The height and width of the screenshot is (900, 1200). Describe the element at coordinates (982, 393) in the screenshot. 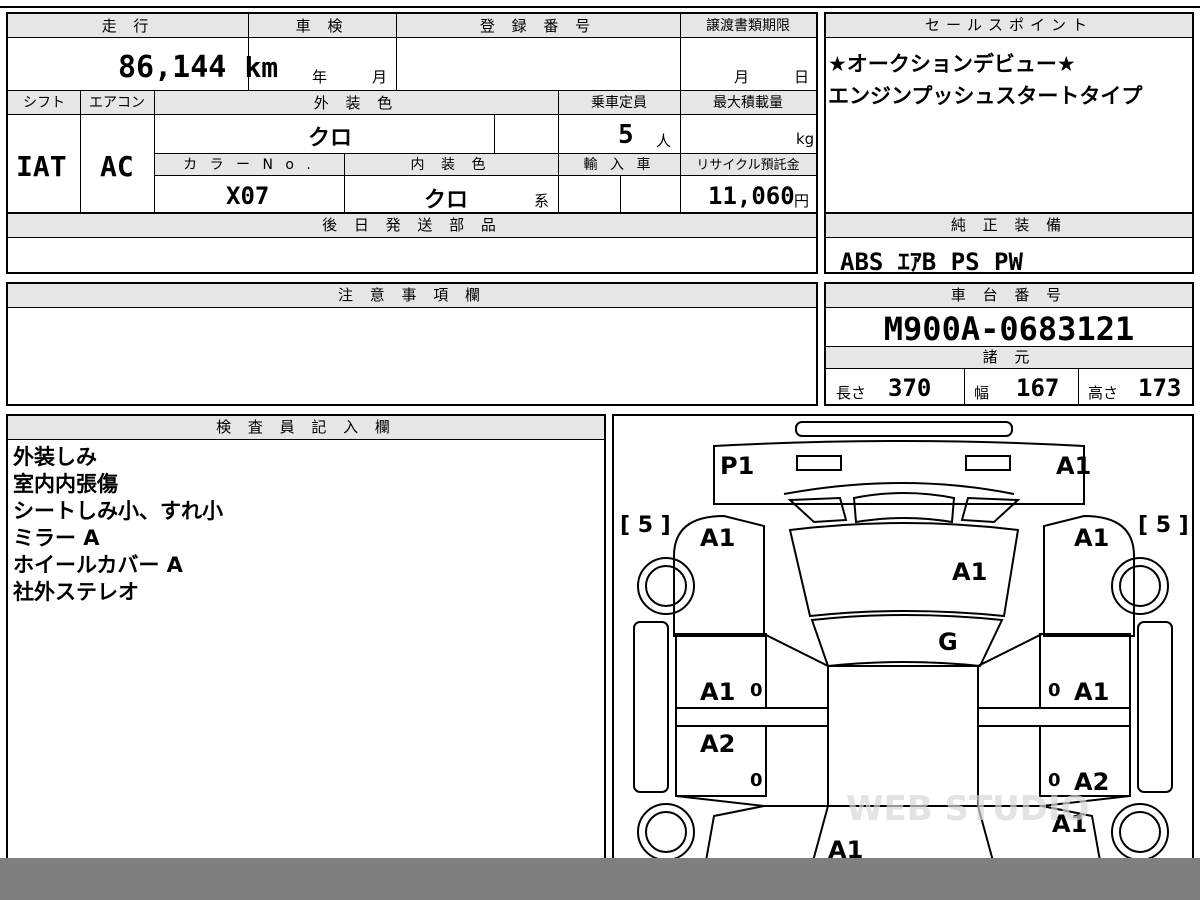

I see `width-label: 幅` at that location.